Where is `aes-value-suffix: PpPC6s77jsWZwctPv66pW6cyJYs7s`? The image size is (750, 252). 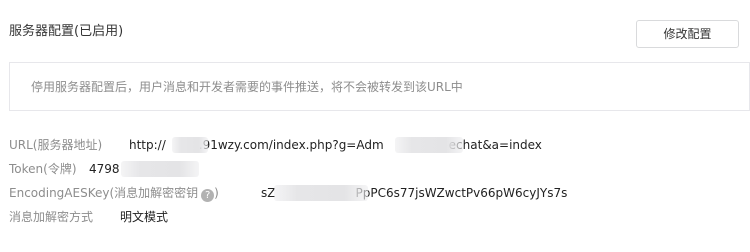 aes-value-suffix: PpPC6s77jsWZwctPv66pW6cyJYs7s is located at coordinates (461, 193).